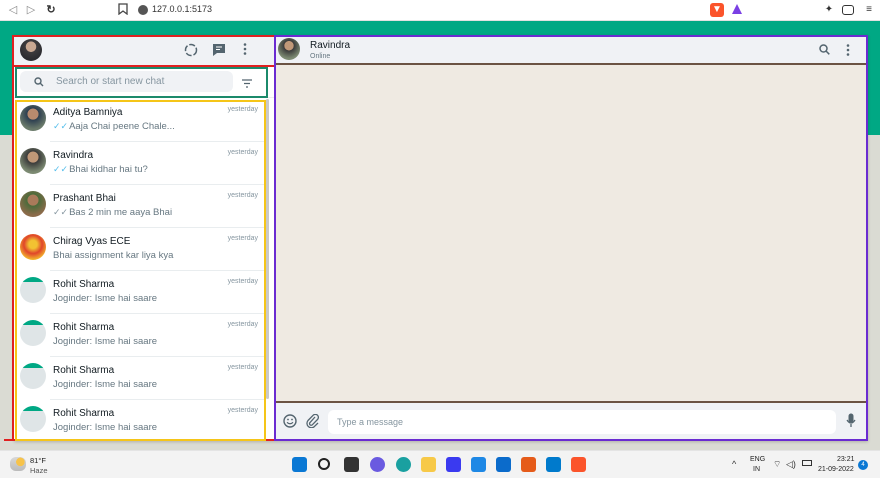  What do you see at coordinates (758, 459) in the screenshot?
I see `language-line1: ENG` at bounding box center [758, 459].